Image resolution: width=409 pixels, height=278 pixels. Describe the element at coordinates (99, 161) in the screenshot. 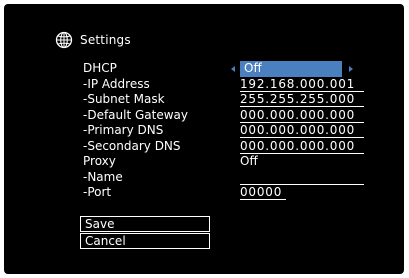

I see `setting-label: Proxy` at that location.